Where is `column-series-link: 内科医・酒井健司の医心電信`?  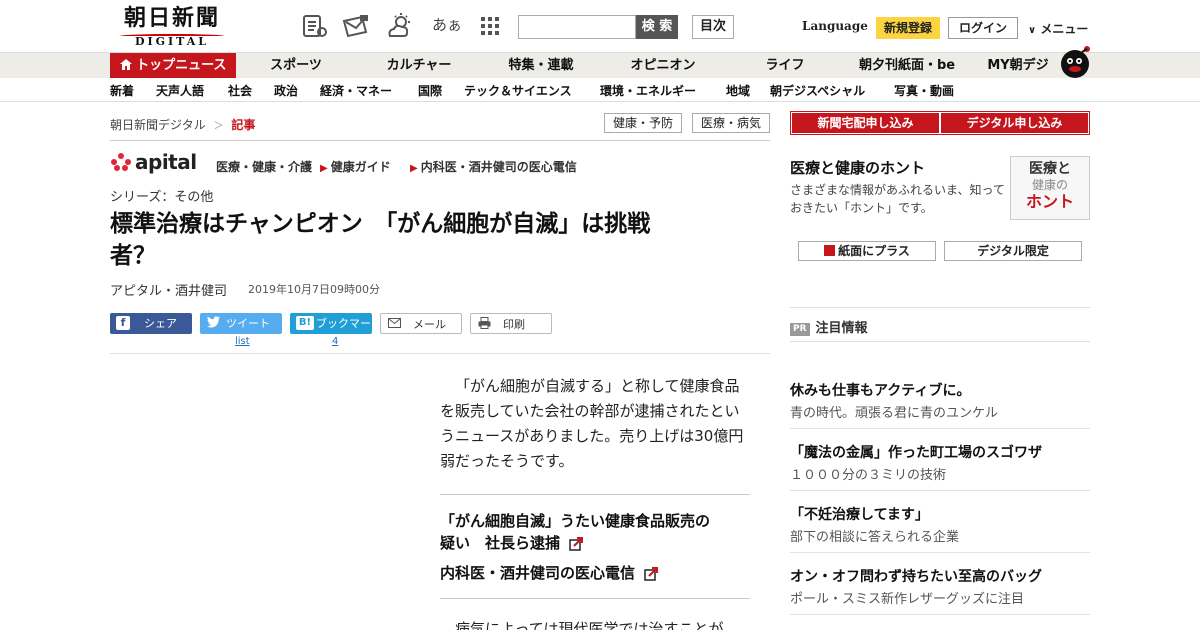
column-series-link: 内科医・酒井健司の医心電信 is located at coordinates (595, 573).